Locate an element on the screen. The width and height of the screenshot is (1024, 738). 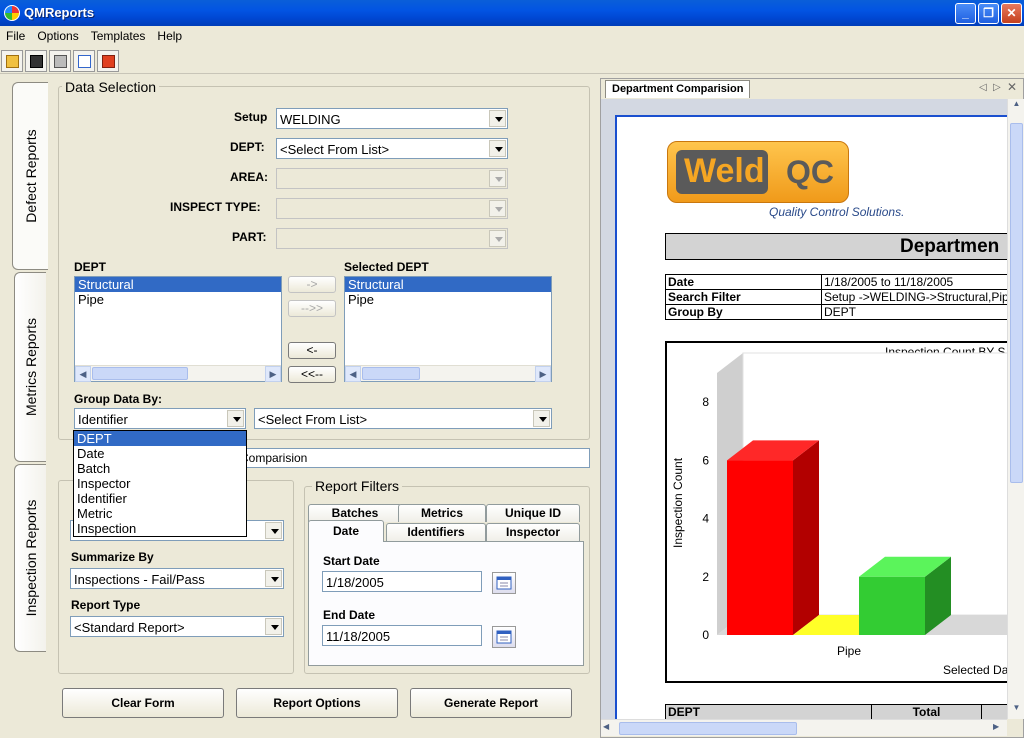
scroll-up-icon: ▲ is located at coordinates (1016, 107).